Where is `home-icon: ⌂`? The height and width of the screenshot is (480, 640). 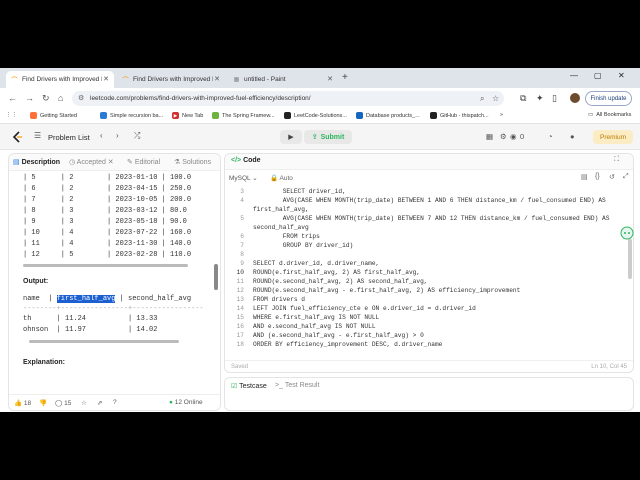 home-icon: ⌂ is located at coordinates (60, 98).